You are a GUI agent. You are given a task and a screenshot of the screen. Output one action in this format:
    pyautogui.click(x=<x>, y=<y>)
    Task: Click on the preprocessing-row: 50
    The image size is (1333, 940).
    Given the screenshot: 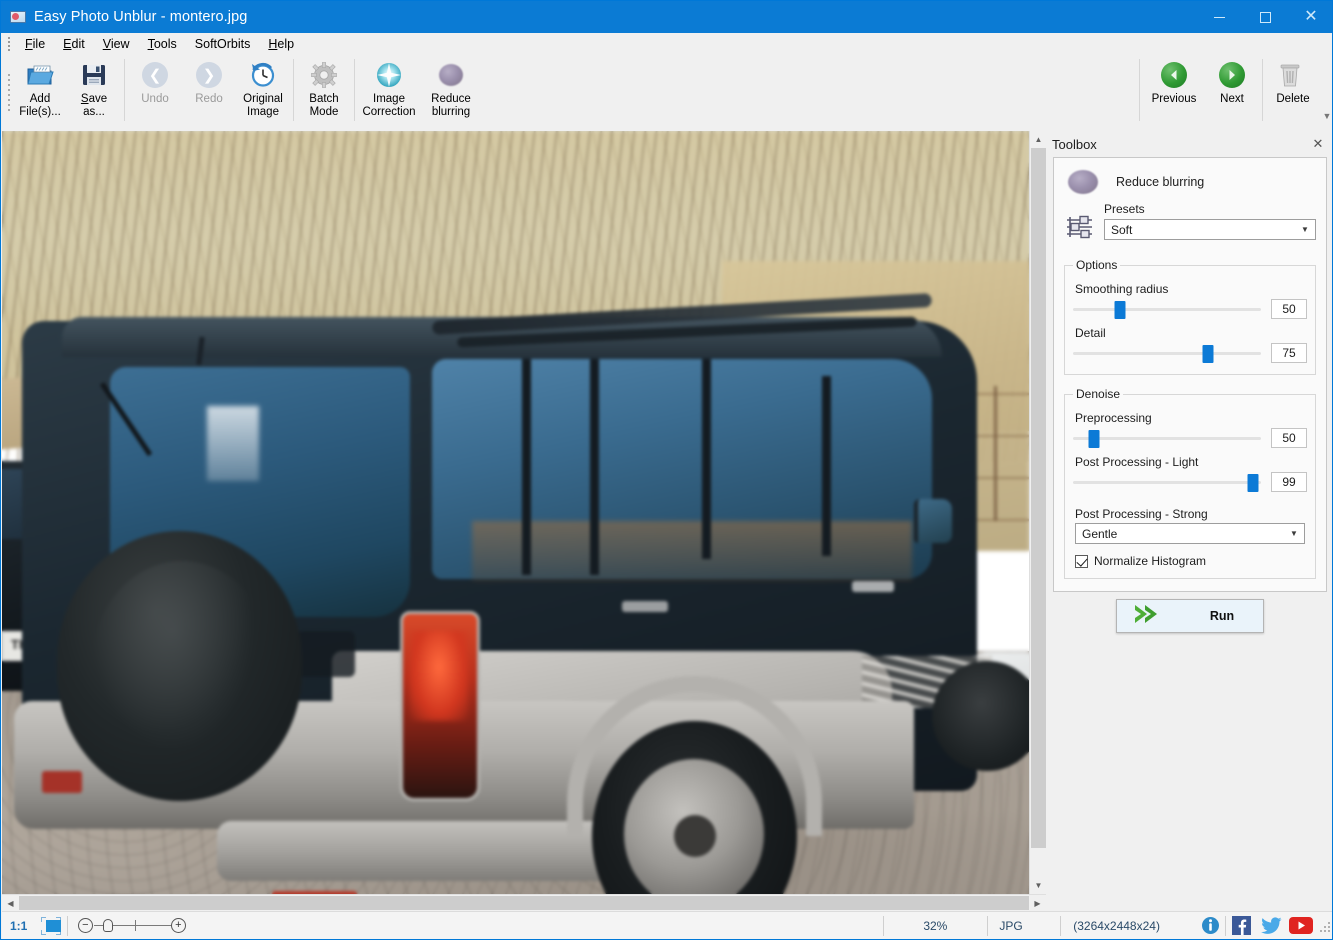 What is the action you would take?
    pyautogui.click(x=1190, y=438)
    